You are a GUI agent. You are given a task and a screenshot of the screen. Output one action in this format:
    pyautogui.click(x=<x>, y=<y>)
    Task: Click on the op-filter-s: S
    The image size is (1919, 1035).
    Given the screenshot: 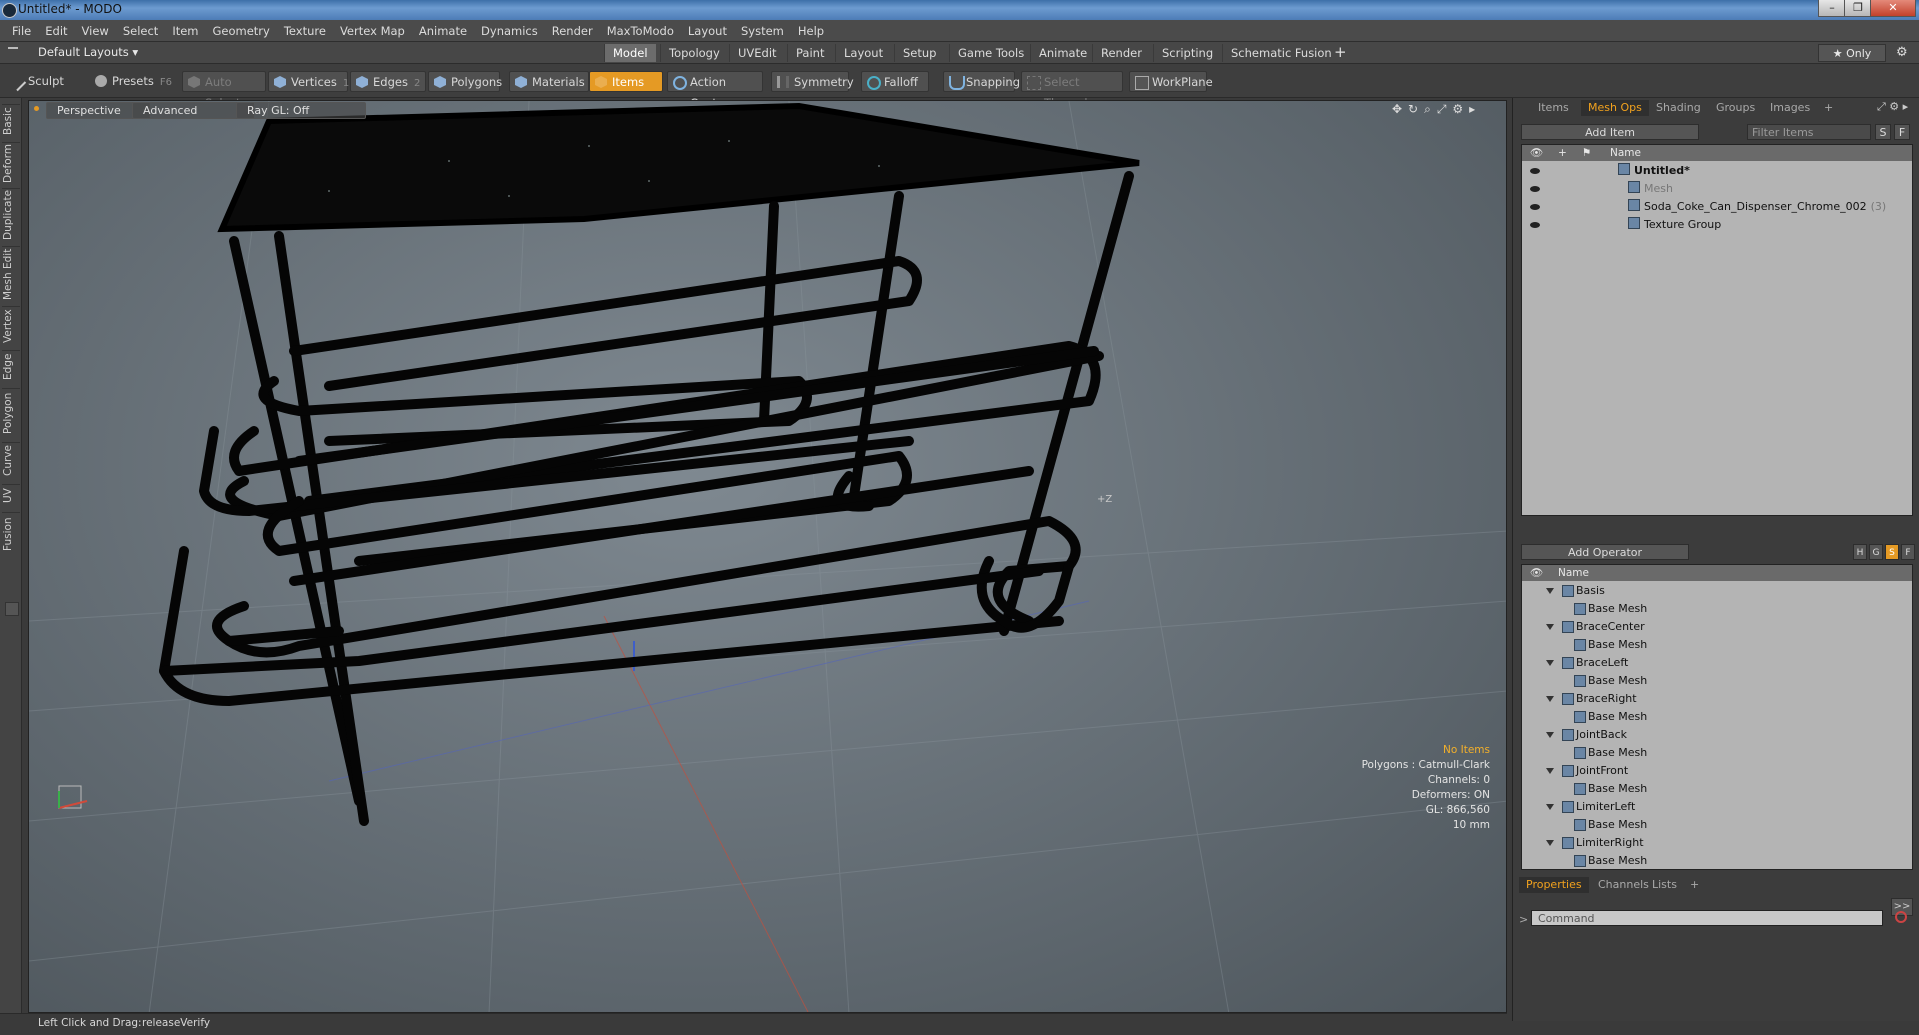 What is the action you would take?
    pyautogui.click(x=1892, y=552)
    